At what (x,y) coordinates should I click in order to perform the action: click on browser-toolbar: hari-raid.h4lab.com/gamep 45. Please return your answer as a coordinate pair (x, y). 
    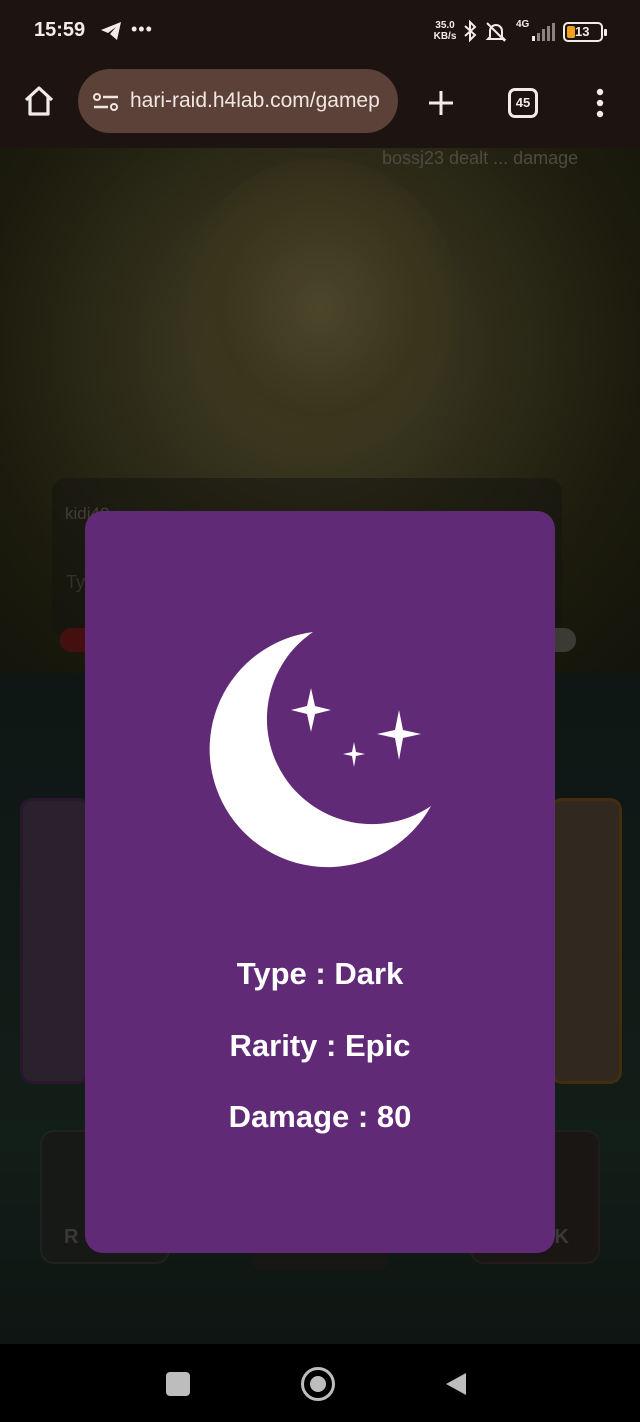
    Looking at the image, I should click on (320, 106).